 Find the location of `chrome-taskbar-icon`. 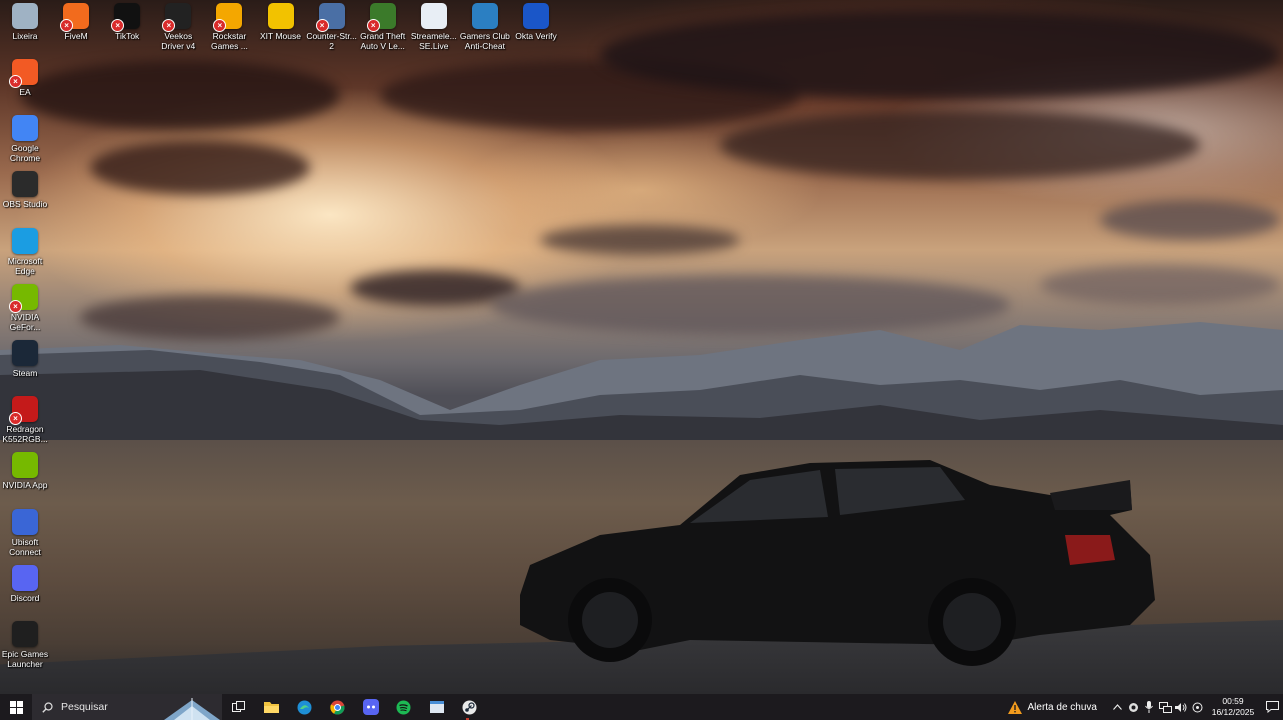

chrome-taskbar-icon is located at coordinates (337, 707).